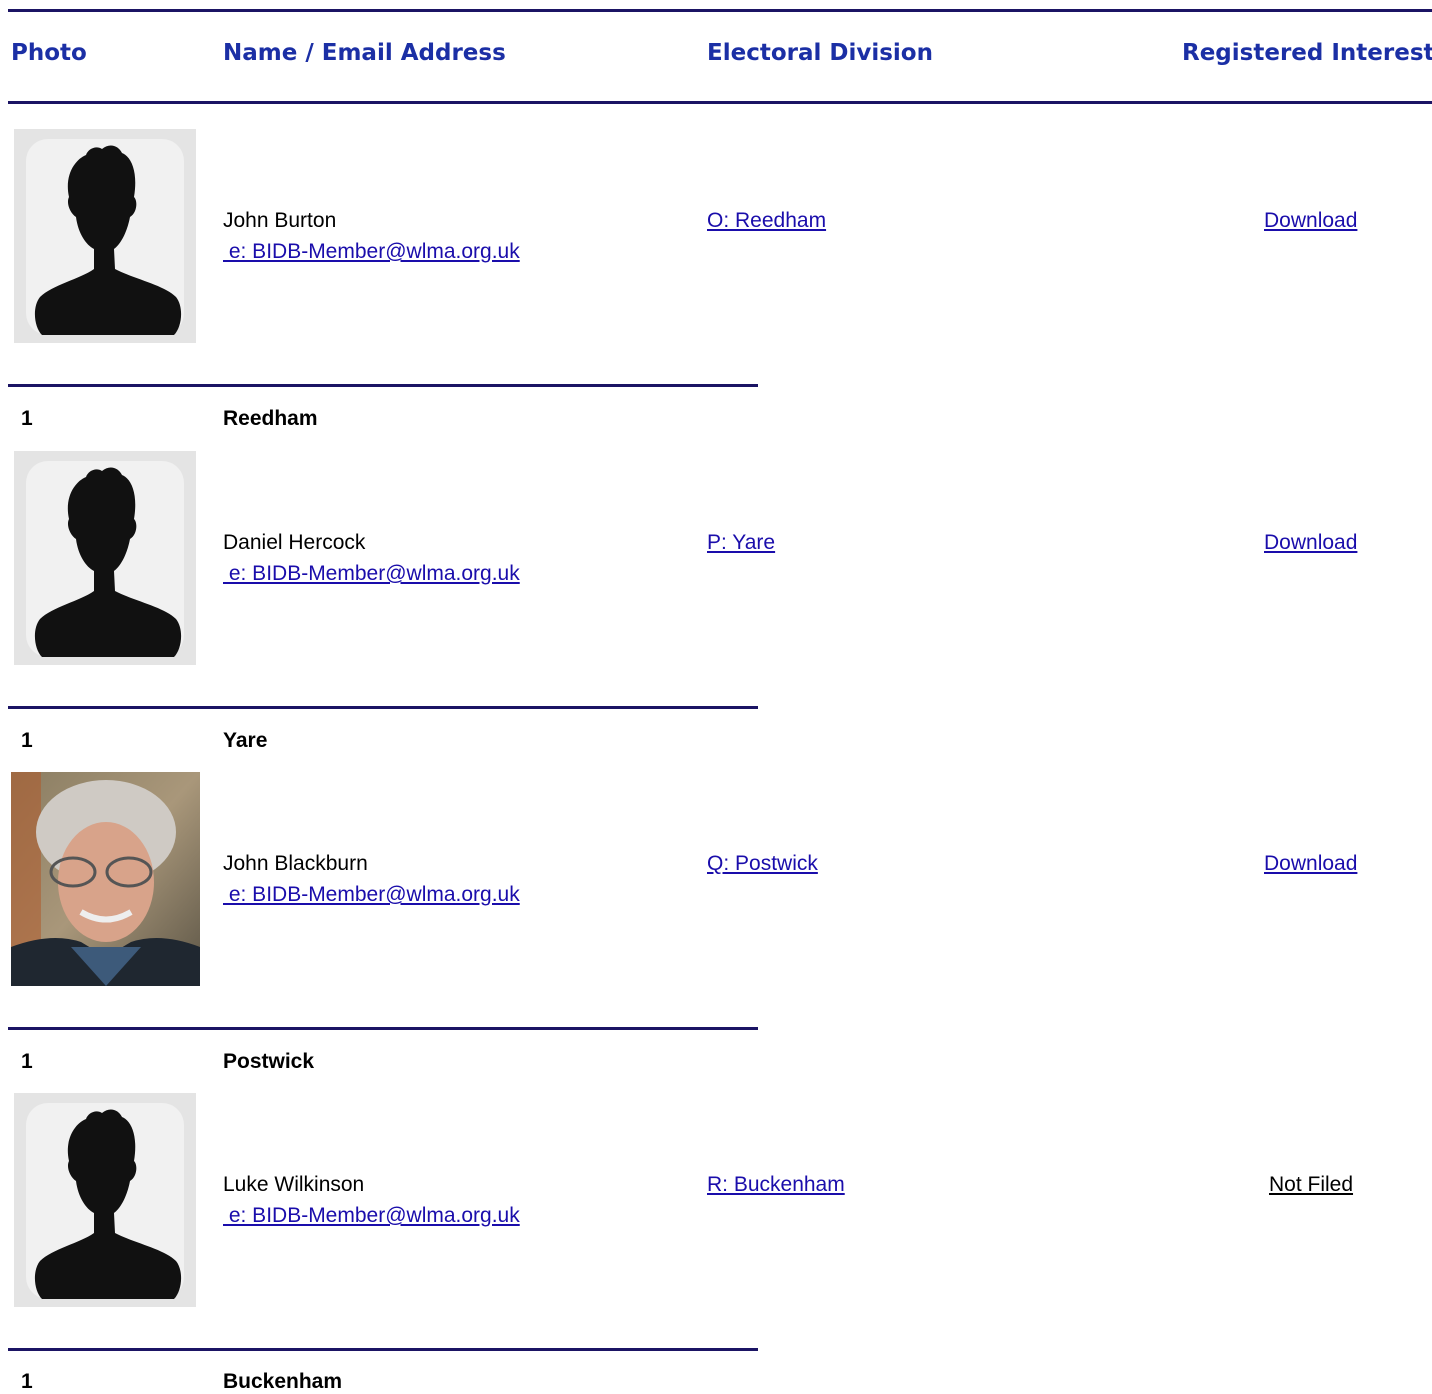  Describe the element at coordinates (105, 879) in the screenshot. I see `portrait-photo` at that location.